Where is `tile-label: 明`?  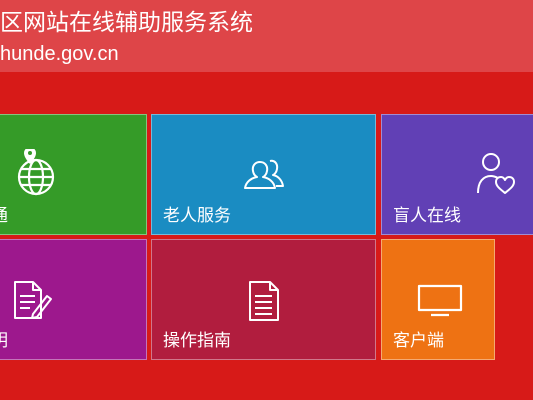
tile-label: 明 is located at coordinates (4, 341).